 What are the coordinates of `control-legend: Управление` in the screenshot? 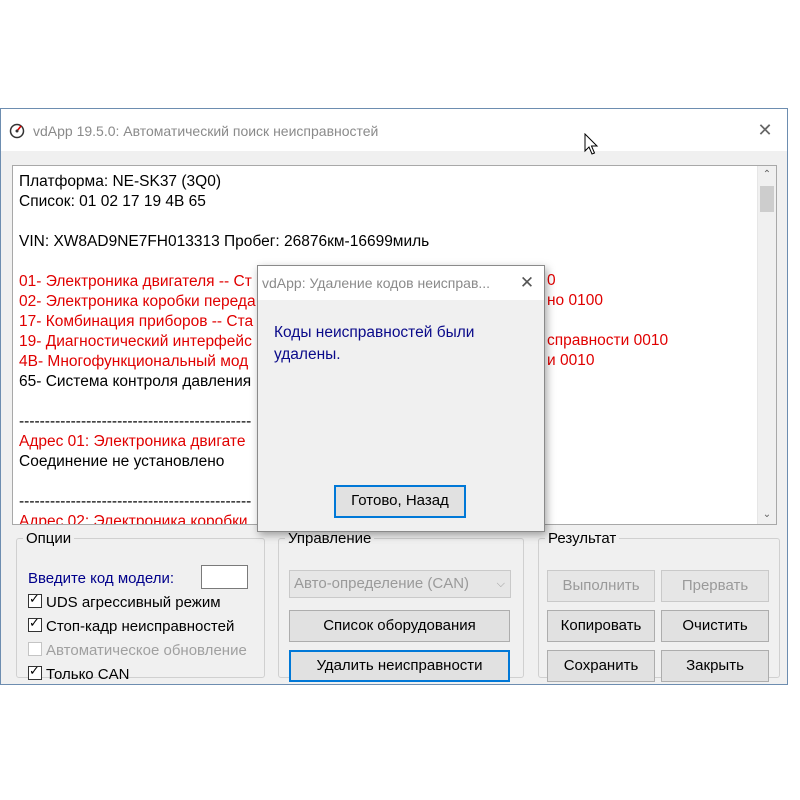 It's located at (330, 538).